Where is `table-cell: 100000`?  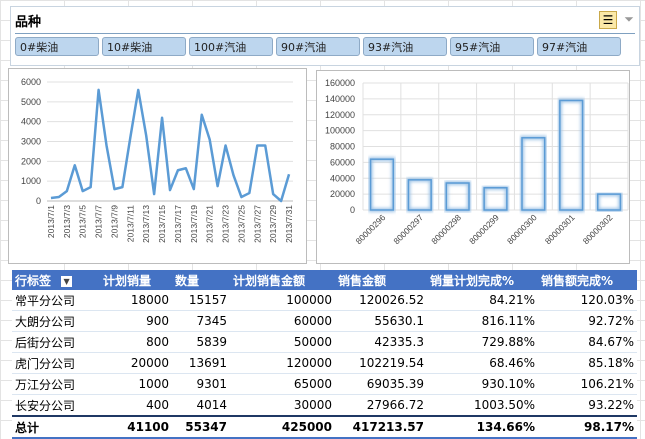
table-cell: 100000 is located at coordinates (282, 300).